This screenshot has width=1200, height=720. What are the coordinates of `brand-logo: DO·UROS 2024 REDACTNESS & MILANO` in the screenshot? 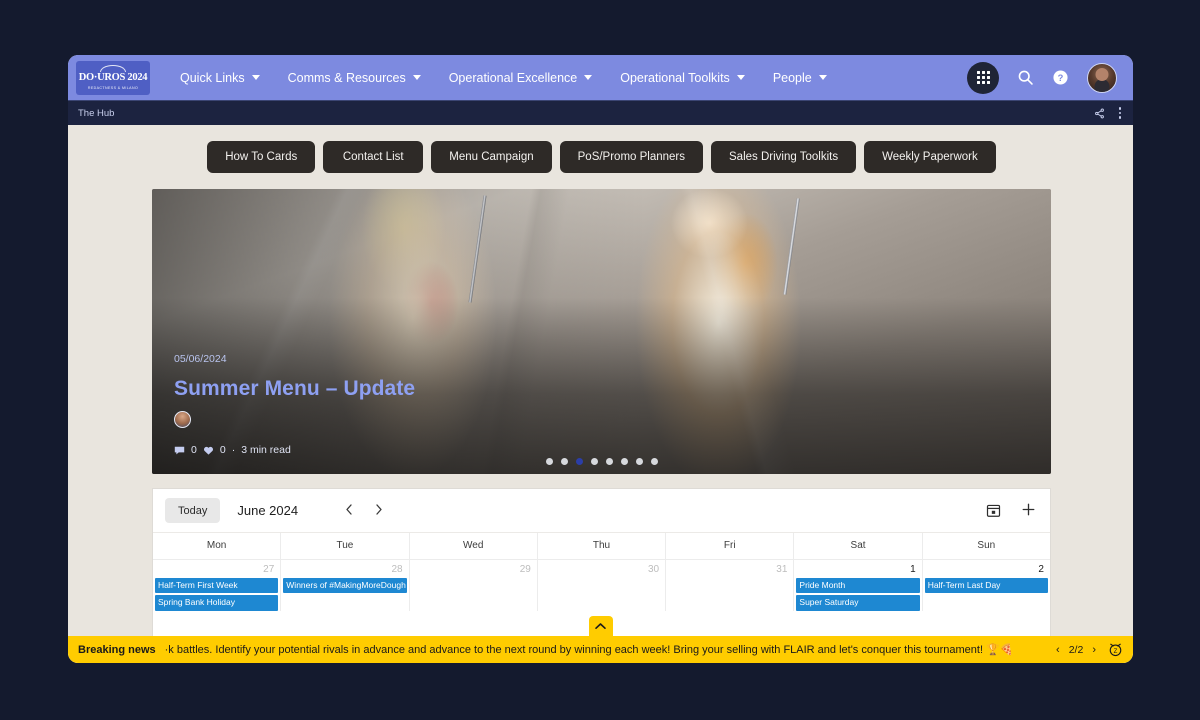 It's located at (113, 77).